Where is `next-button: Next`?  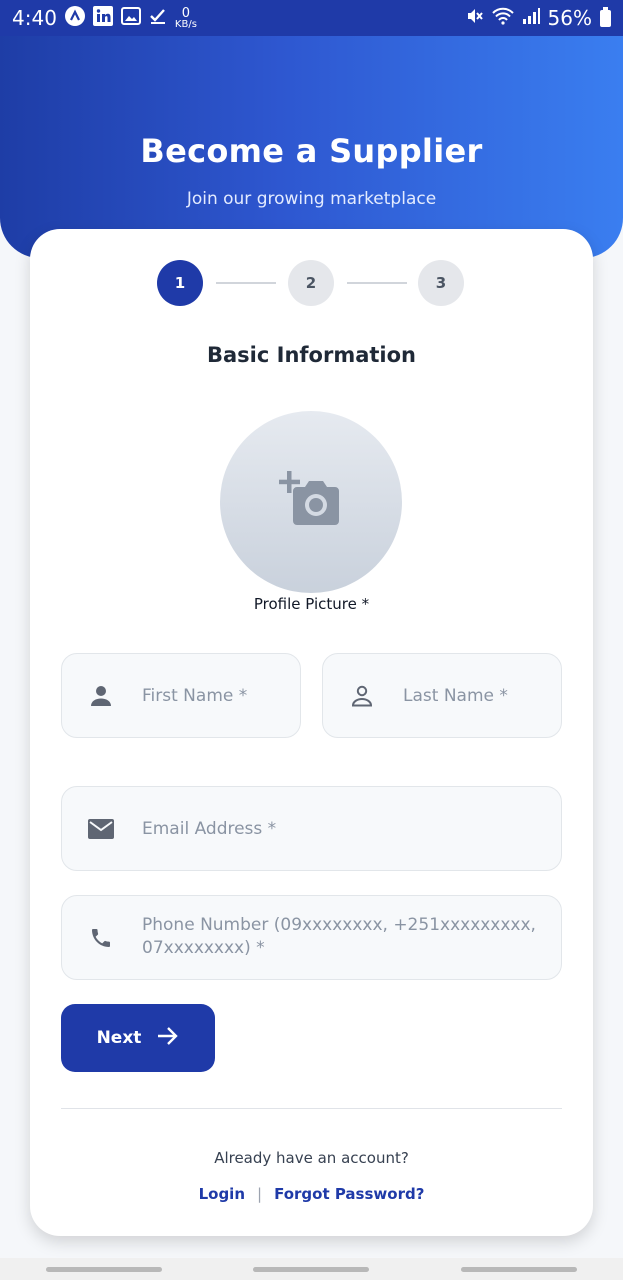
next-button: Next is located at coordinates (138, 1038).